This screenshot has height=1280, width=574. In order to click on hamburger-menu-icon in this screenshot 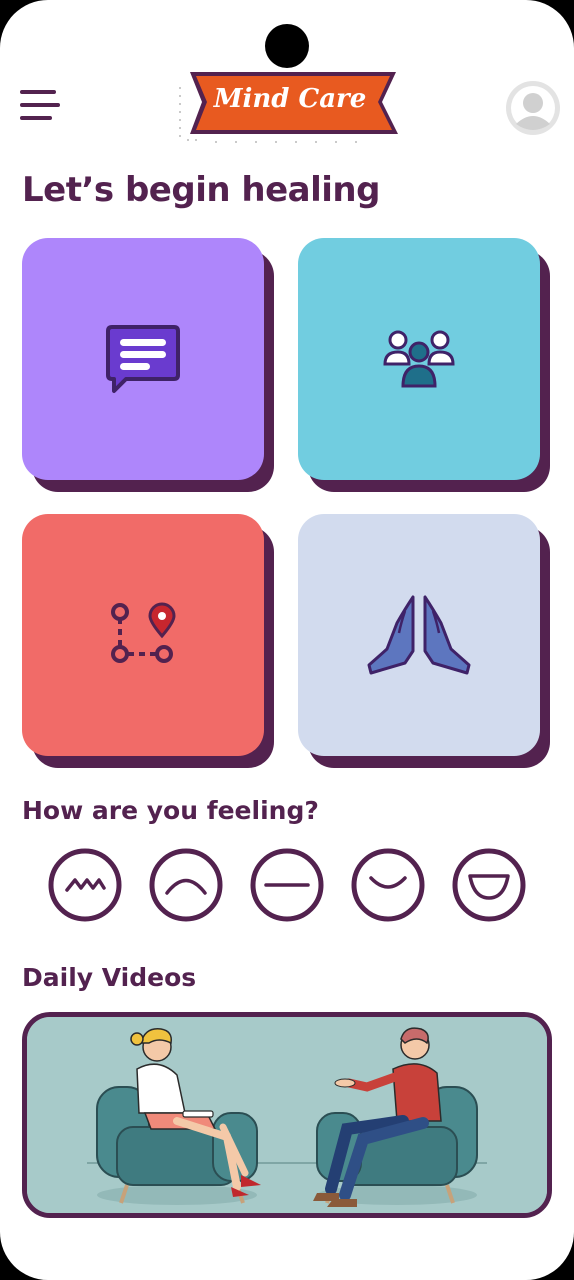, I will do `click(41, 107)`.